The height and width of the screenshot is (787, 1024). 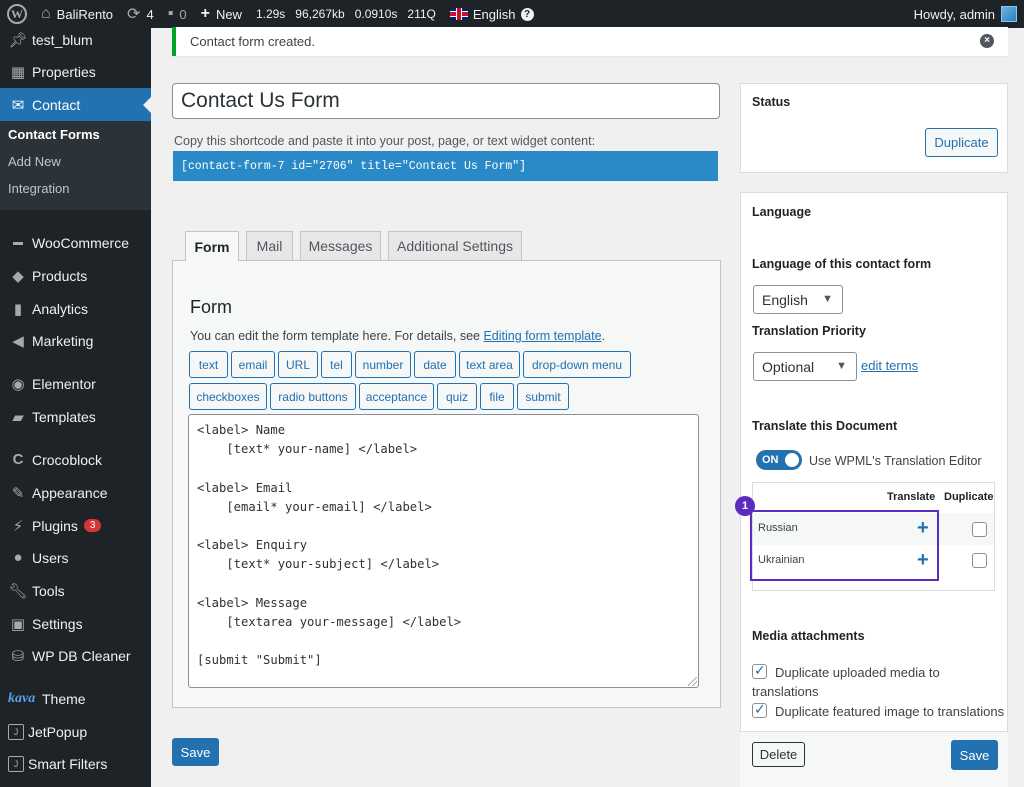 What do you see at coordinates (75, 165) in the screenshot?
I see `contact-submenu: Contact Forms Add New Integration` at bounding box center [75, 165].